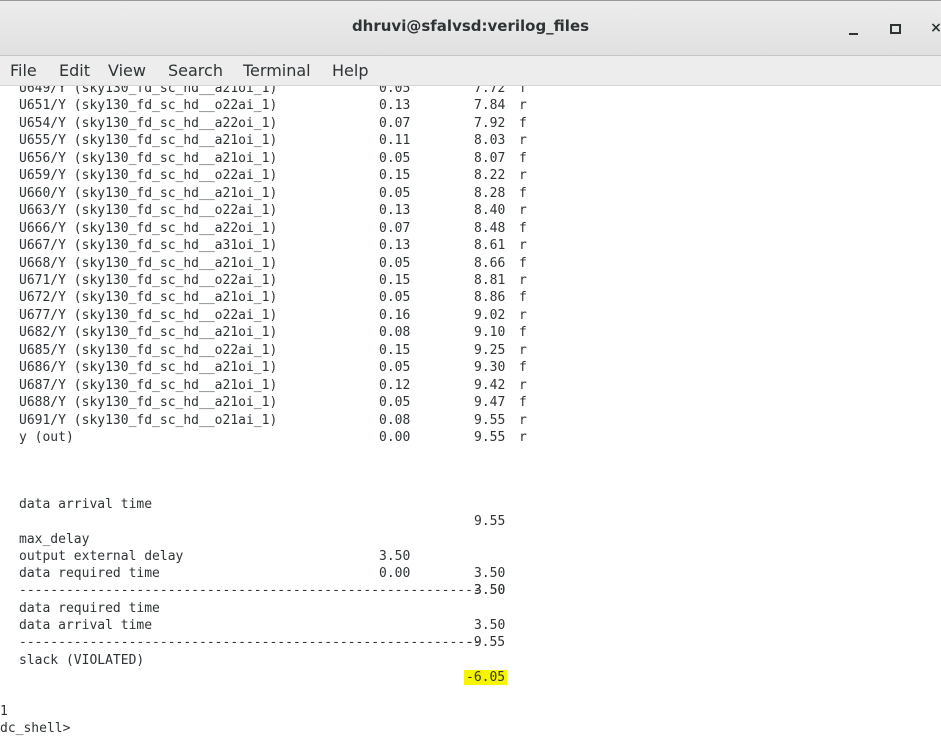 This screenshot has width=941, height=736. Describe the element at coordinates (252, 504) in the screenshot. I see `arrival-row: data arrival time 9.55` at that location.